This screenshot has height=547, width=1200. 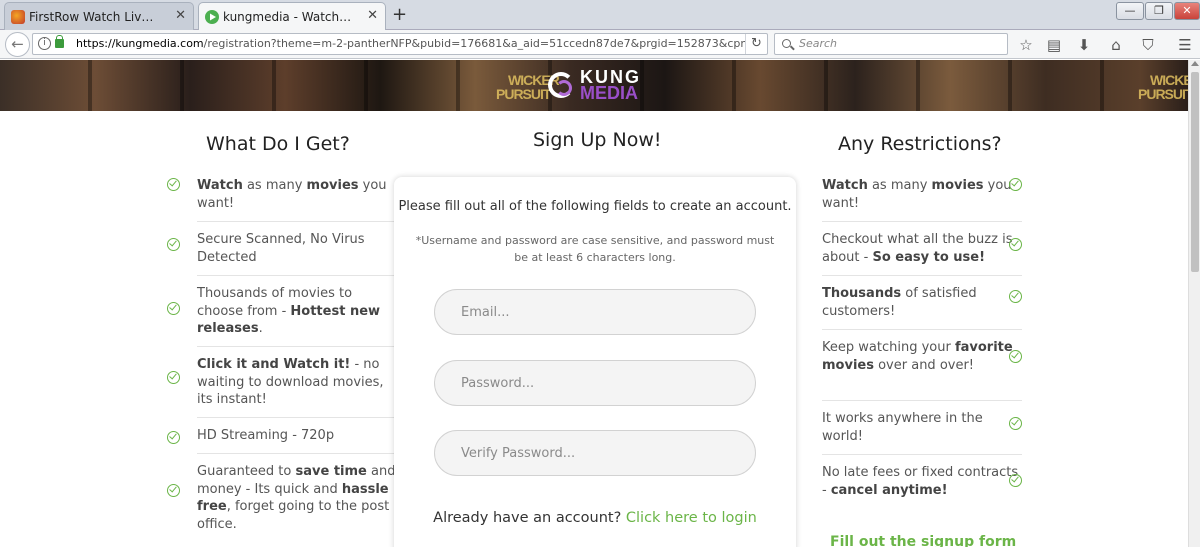 I want to click on search-icon, so click(x=786, y=43).